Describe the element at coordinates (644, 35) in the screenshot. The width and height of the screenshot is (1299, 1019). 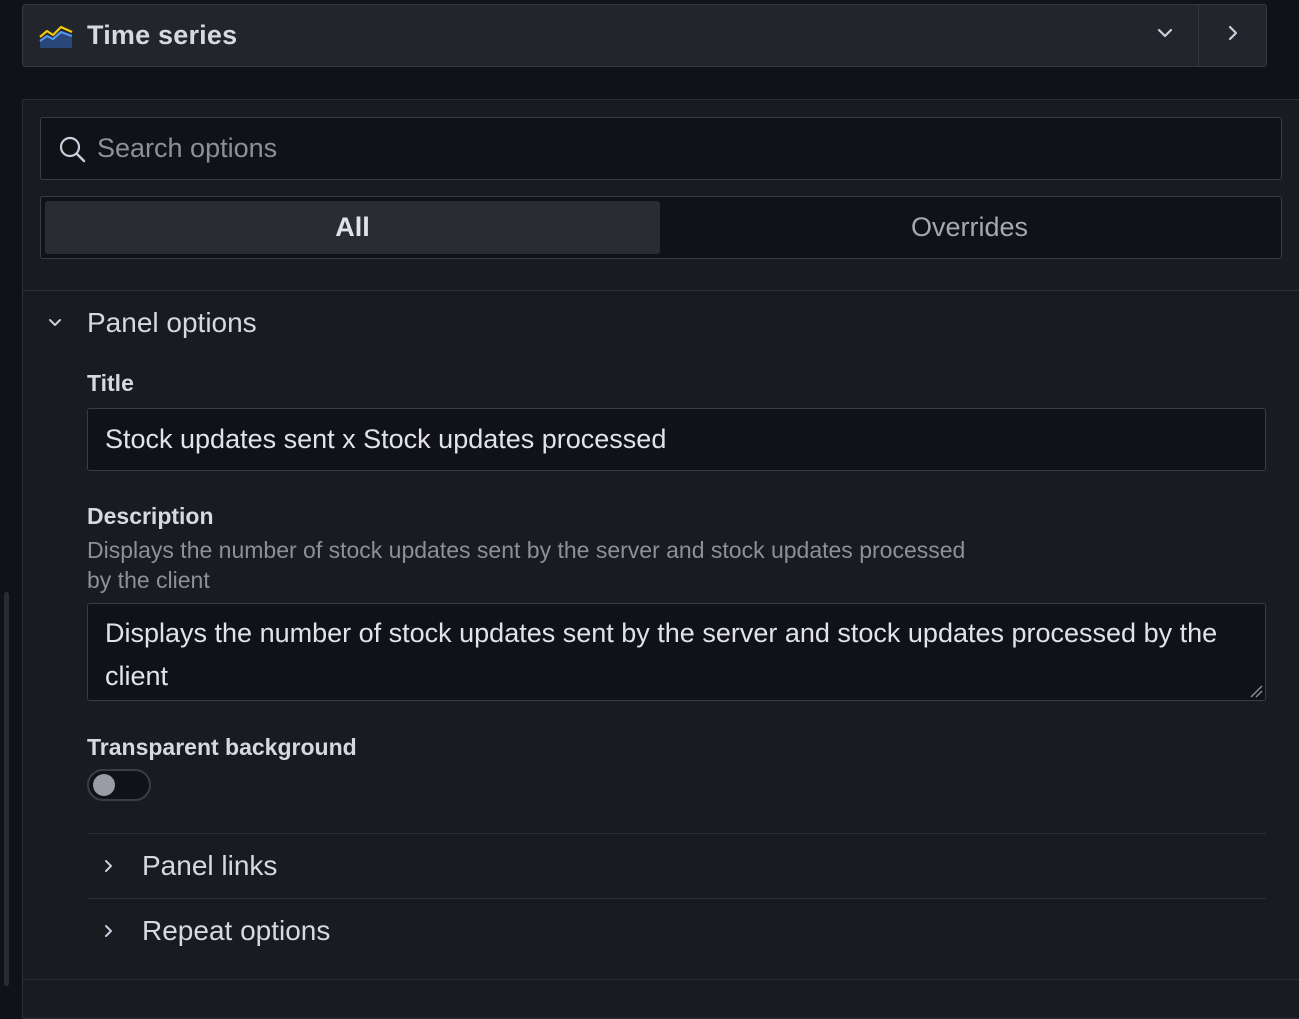
I see `visualization-picker: Time series` at that location.